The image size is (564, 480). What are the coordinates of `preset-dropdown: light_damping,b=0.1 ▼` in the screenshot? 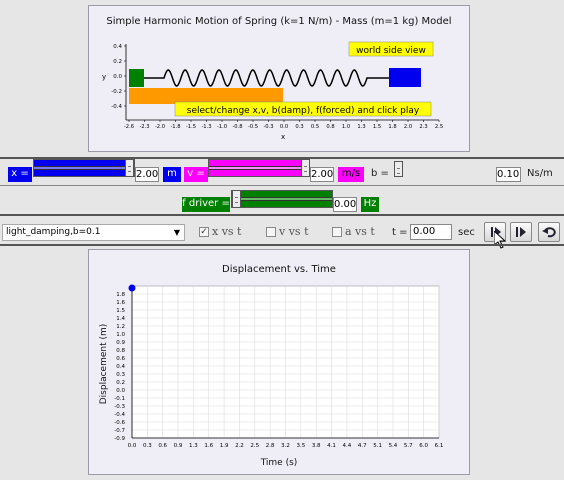 It's located at (93, 232).